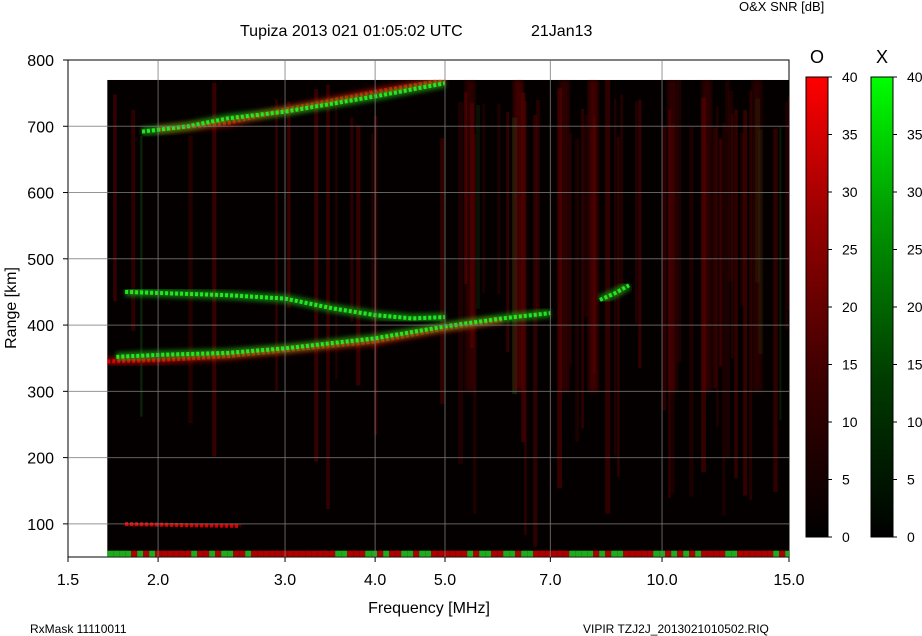 This screenshot has width=922, height=636. Describe the element at coordinates (11, 308) in the screenshot. I see `y-axis-label: Range [km]` at that location.